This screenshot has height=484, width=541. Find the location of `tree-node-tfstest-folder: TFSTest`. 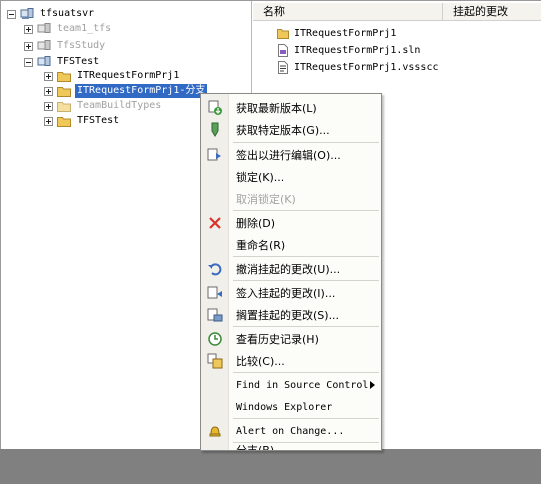

tree-node-tfstest-folder: TFSTest is located at coordinates (82, 121).